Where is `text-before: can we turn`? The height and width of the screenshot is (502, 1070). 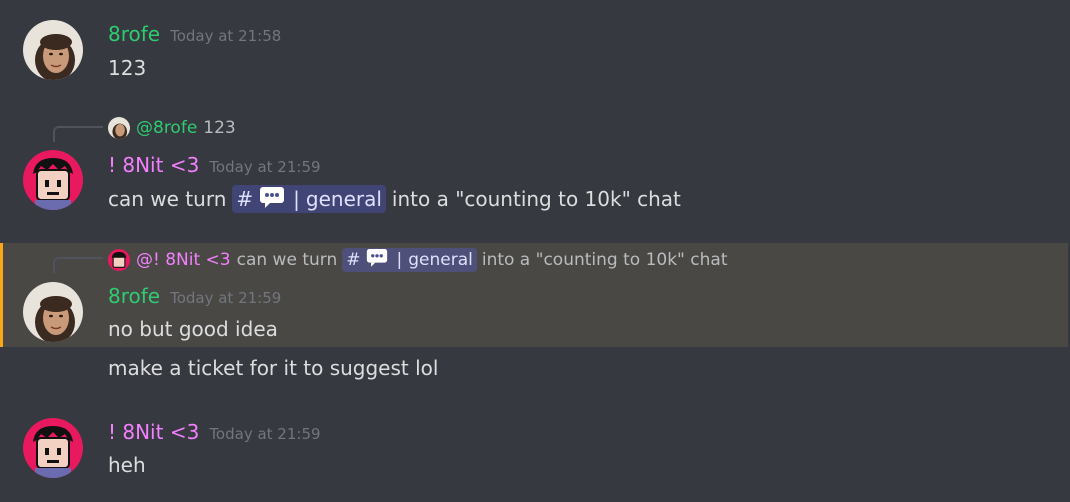 text-before: can we turn is located at coordinates (167, 199).